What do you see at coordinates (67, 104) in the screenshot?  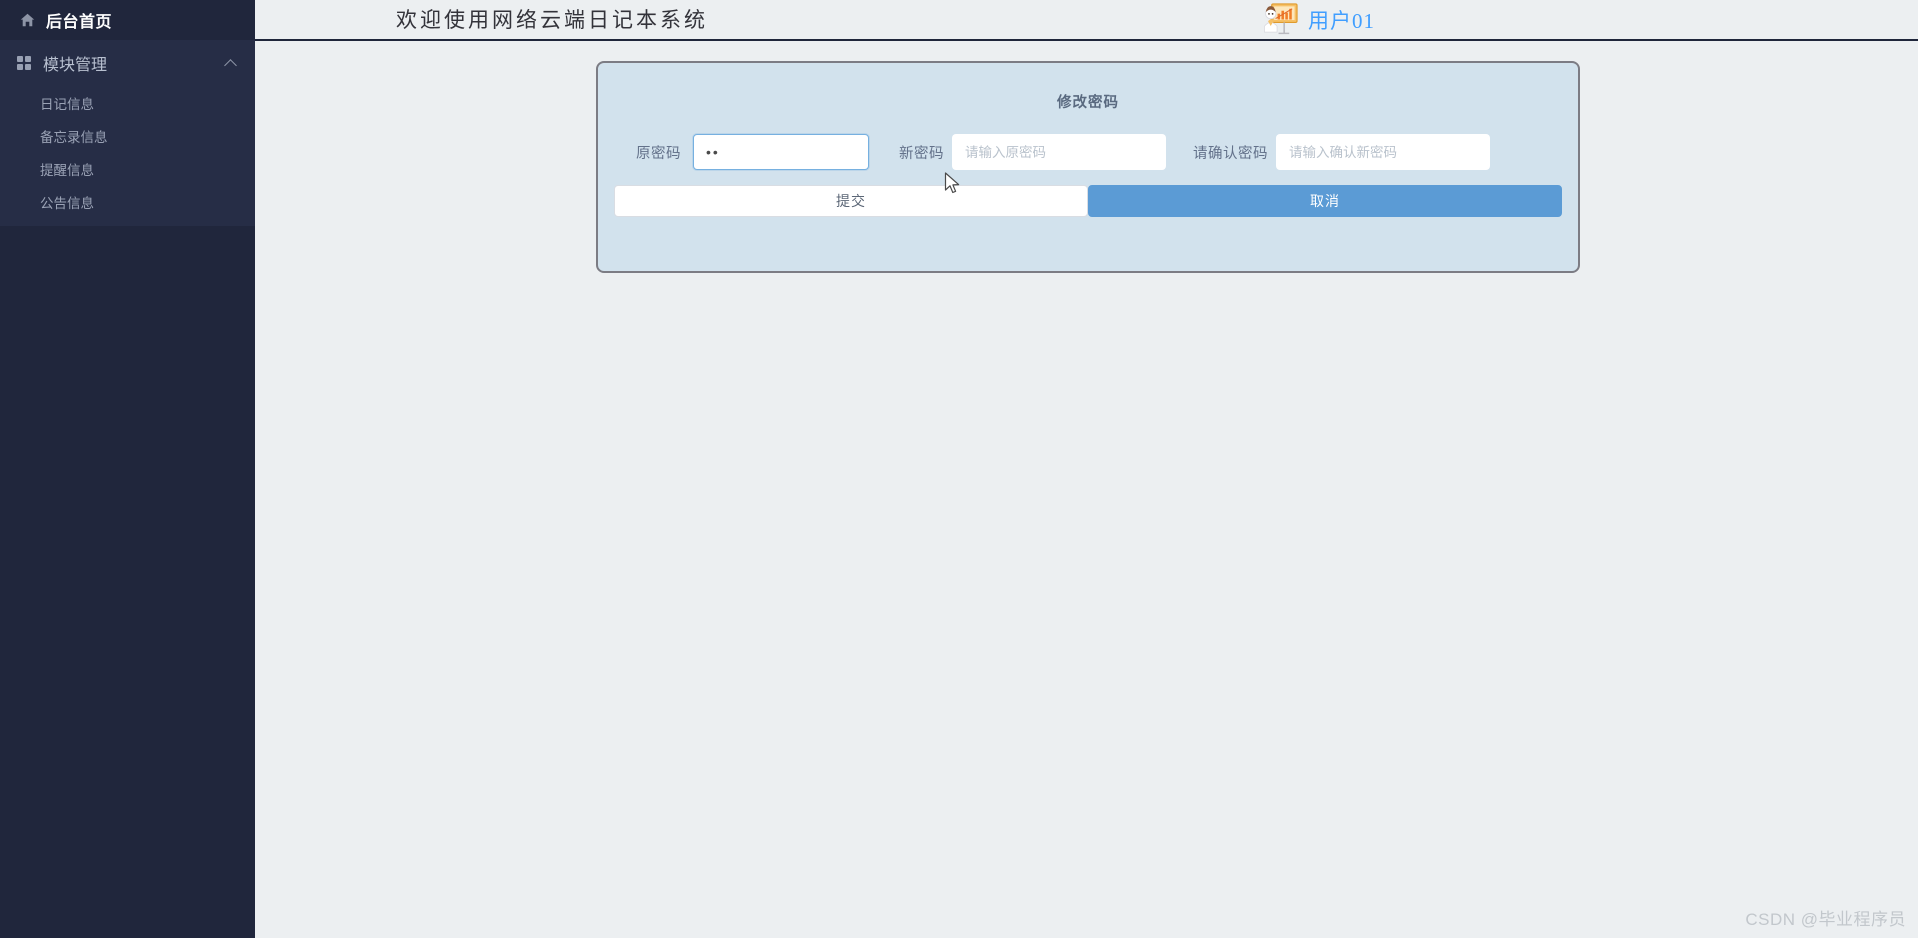 I see `sidebar-item-label: 日记信息` at bounding box center [67, 104].